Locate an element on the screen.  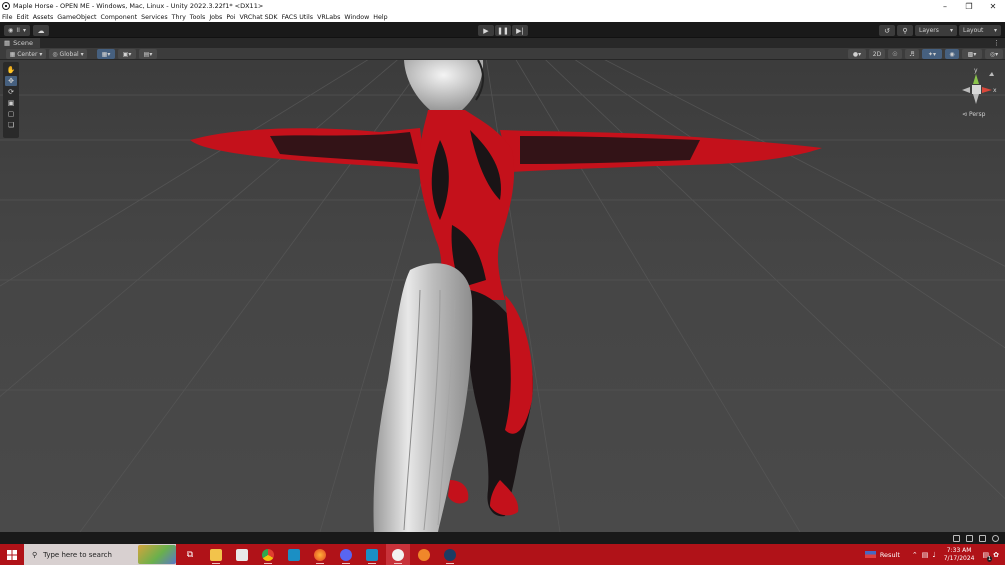
play-icon: ▶ is located at coordinates (486, 30).